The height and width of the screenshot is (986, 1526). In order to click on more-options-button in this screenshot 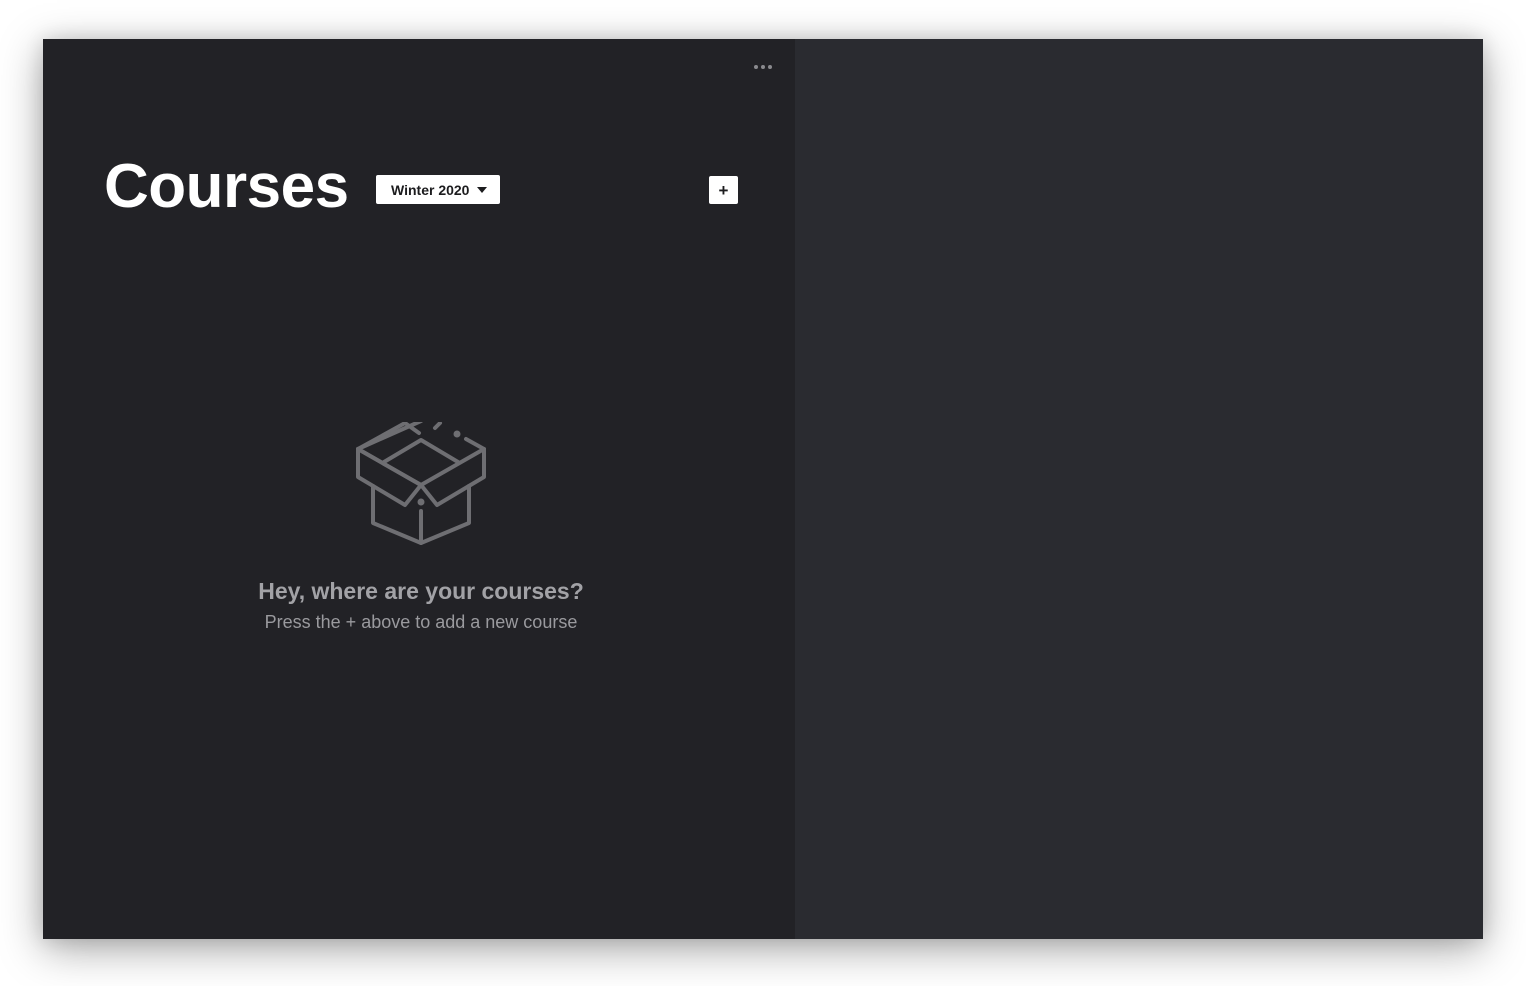, I will do `click(763, 67)`.